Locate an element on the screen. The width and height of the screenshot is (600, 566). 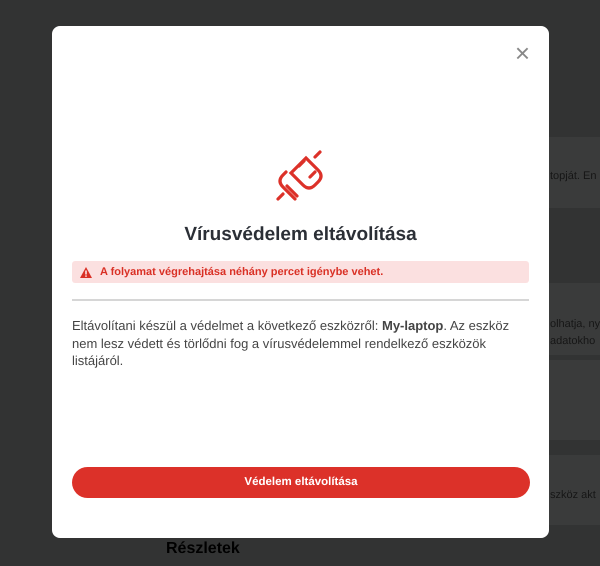
dialog-message: Eltávolítani készül a védelmet a következő eszközről: My-laptop. Az eszköz nem lesz védett és törlődni fog a vírusvédelemmel rendelkező eszközök listájáról. is located at coordinates (291, 343).